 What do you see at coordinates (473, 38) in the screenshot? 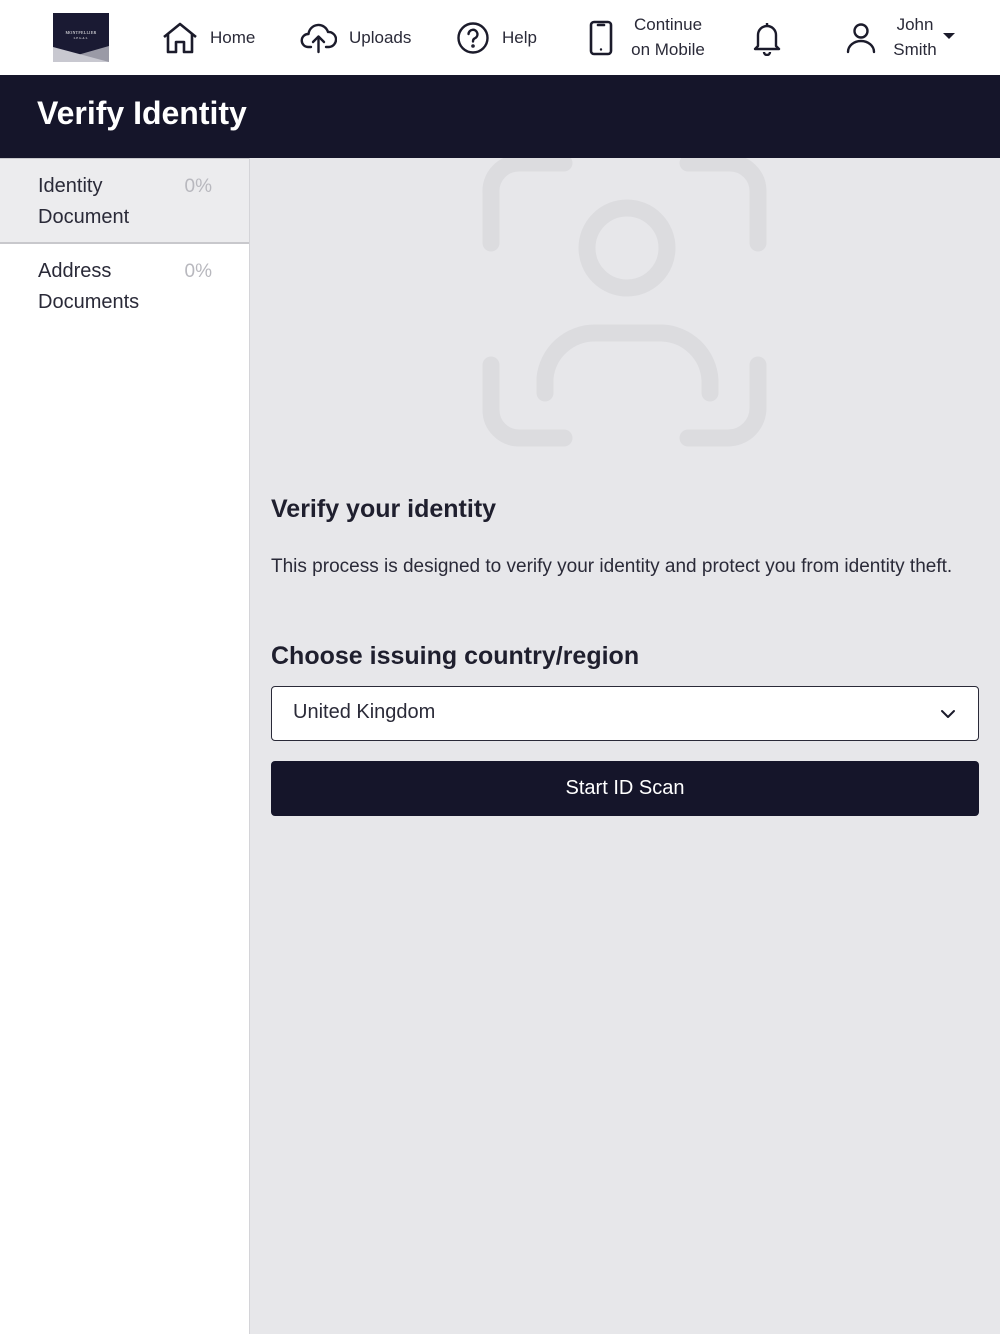
I see `help-circle-icon` at bounding box center [473, 38].